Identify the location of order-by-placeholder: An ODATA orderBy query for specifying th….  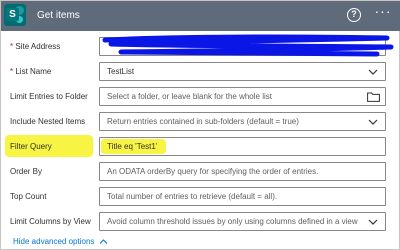
(213, 171).